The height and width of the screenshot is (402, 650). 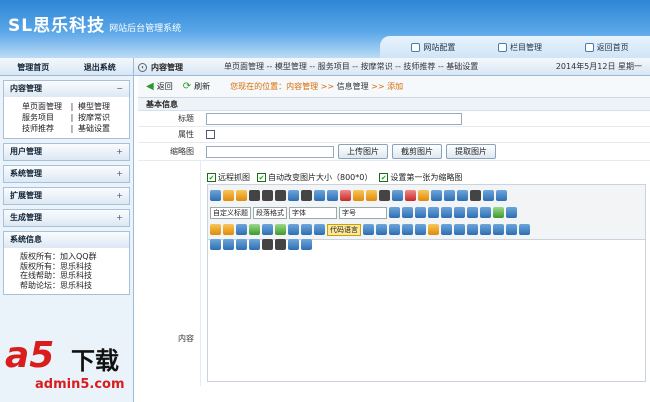 What do you see at coordinates (501, 195) in the screenshot?
I see `row-spacing-bottom-icon` at bounding box center [501, 195].